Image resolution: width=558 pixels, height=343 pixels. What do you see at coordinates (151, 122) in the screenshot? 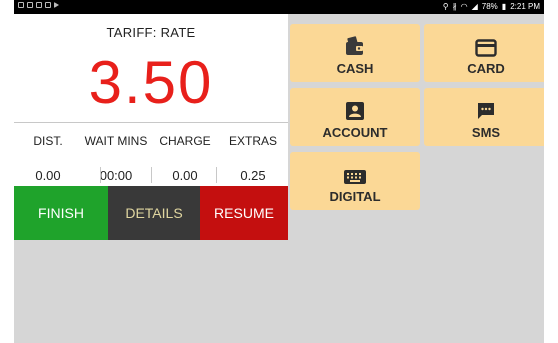
I see `divider` at bounding box center [151, 122].